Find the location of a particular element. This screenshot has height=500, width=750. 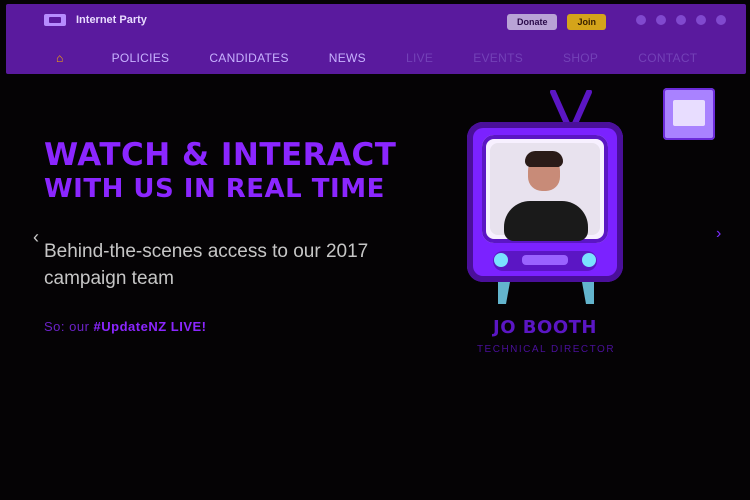

nav-live: LIVE is located at coordinates (419, 58).